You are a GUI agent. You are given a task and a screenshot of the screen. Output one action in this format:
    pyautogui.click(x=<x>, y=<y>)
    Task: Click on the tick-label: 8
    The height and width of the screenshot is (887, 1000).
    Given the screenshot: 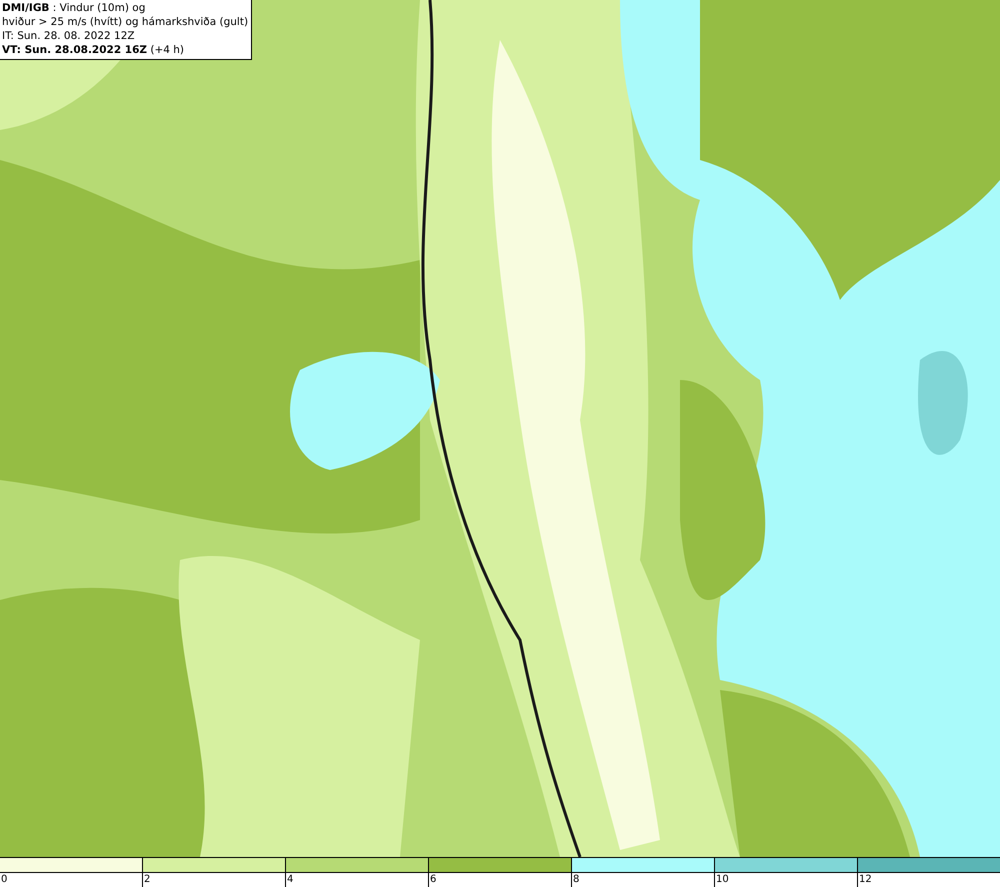 What is the action you would take?
    pyautogui.click(x=576, y=879)
    